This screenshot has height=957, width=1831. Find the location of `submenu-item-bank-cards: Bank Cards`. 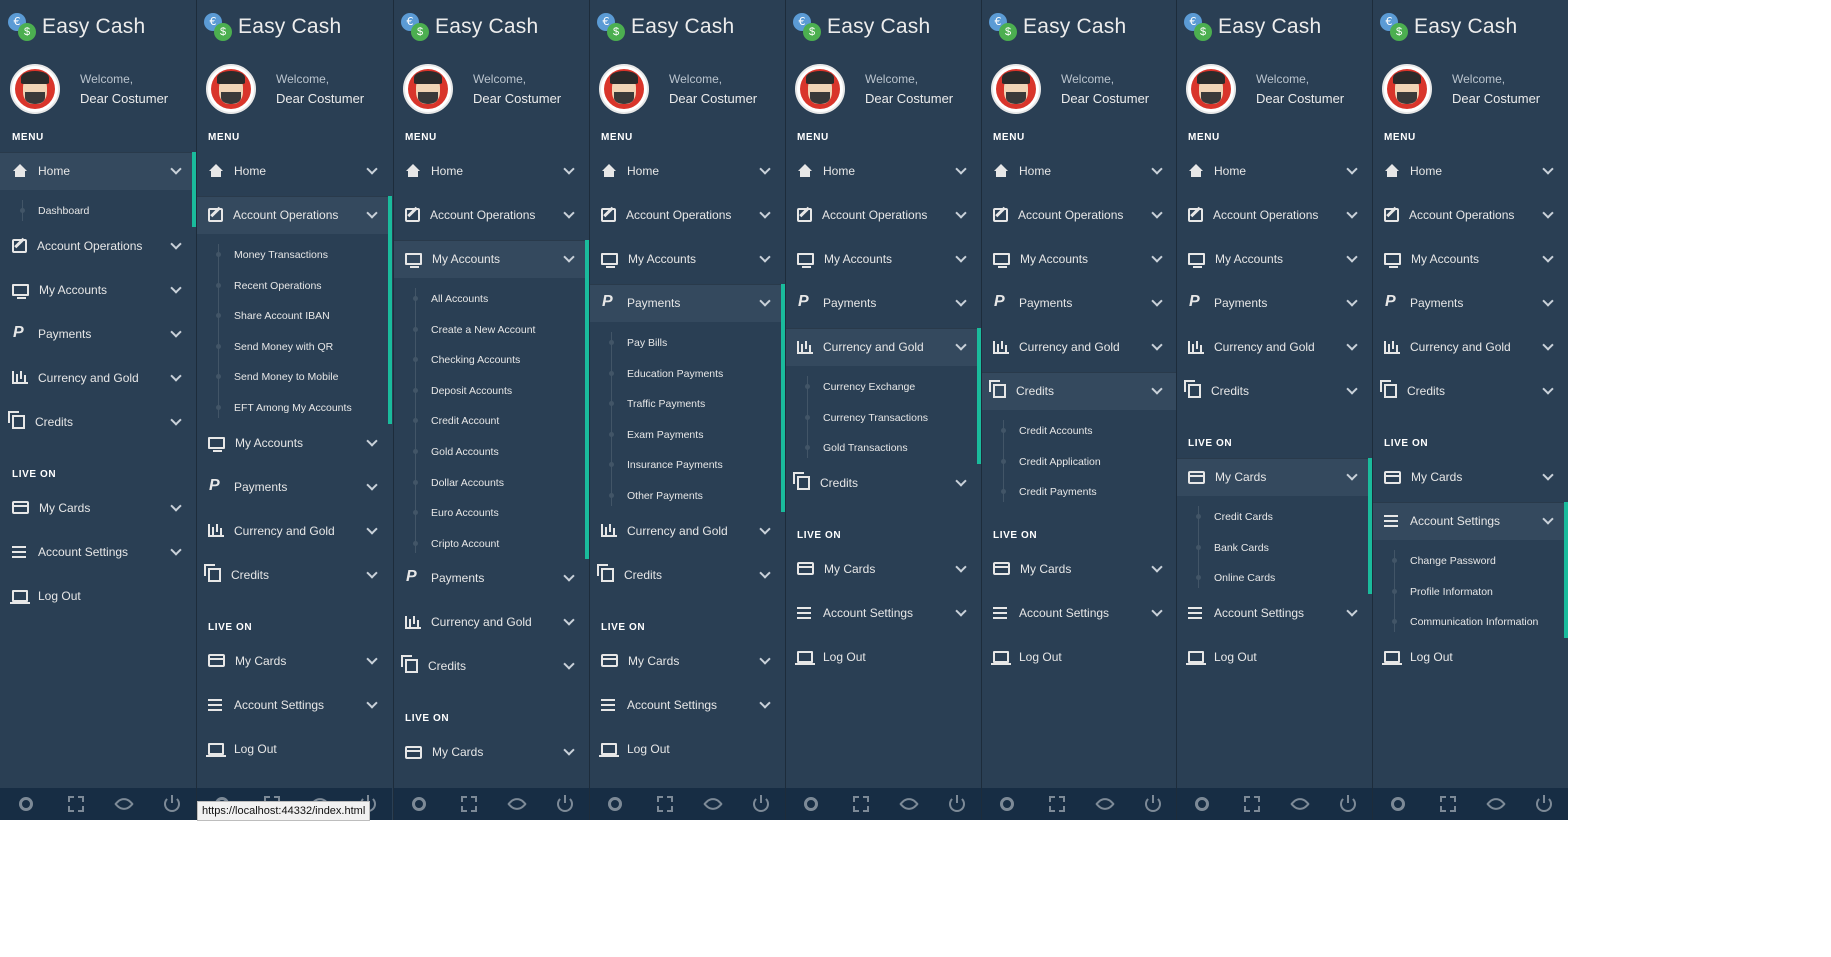

submenu-item-bank-cards: Bank Cards is located at coordinates (1274, 548).